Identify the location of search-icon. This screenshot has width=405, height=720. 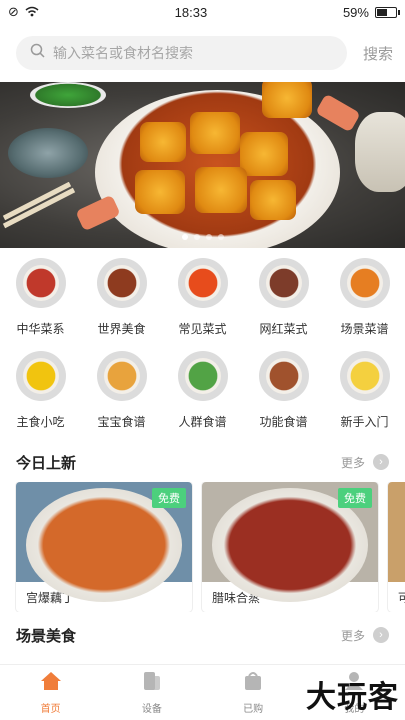
(37, 53).